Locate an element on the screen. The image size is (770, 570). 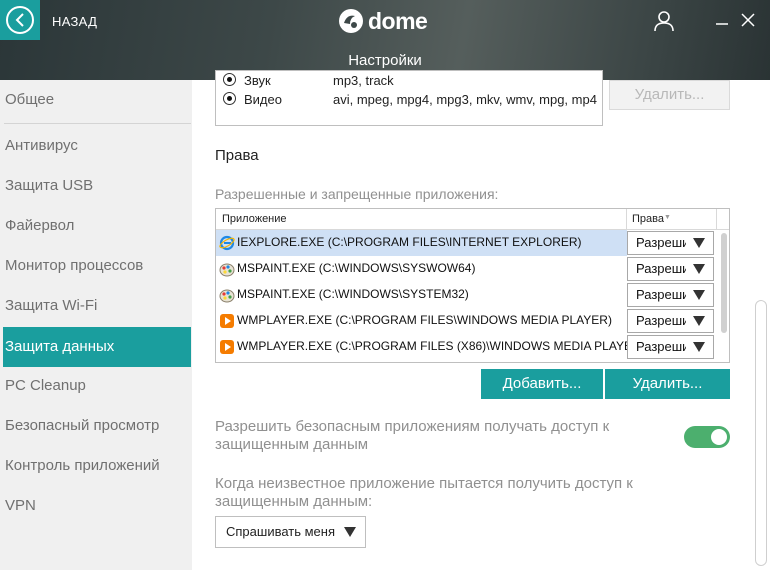
sidebar-item-safe-browsing: Безопасный просмотр is located at coordinates (96, 426).